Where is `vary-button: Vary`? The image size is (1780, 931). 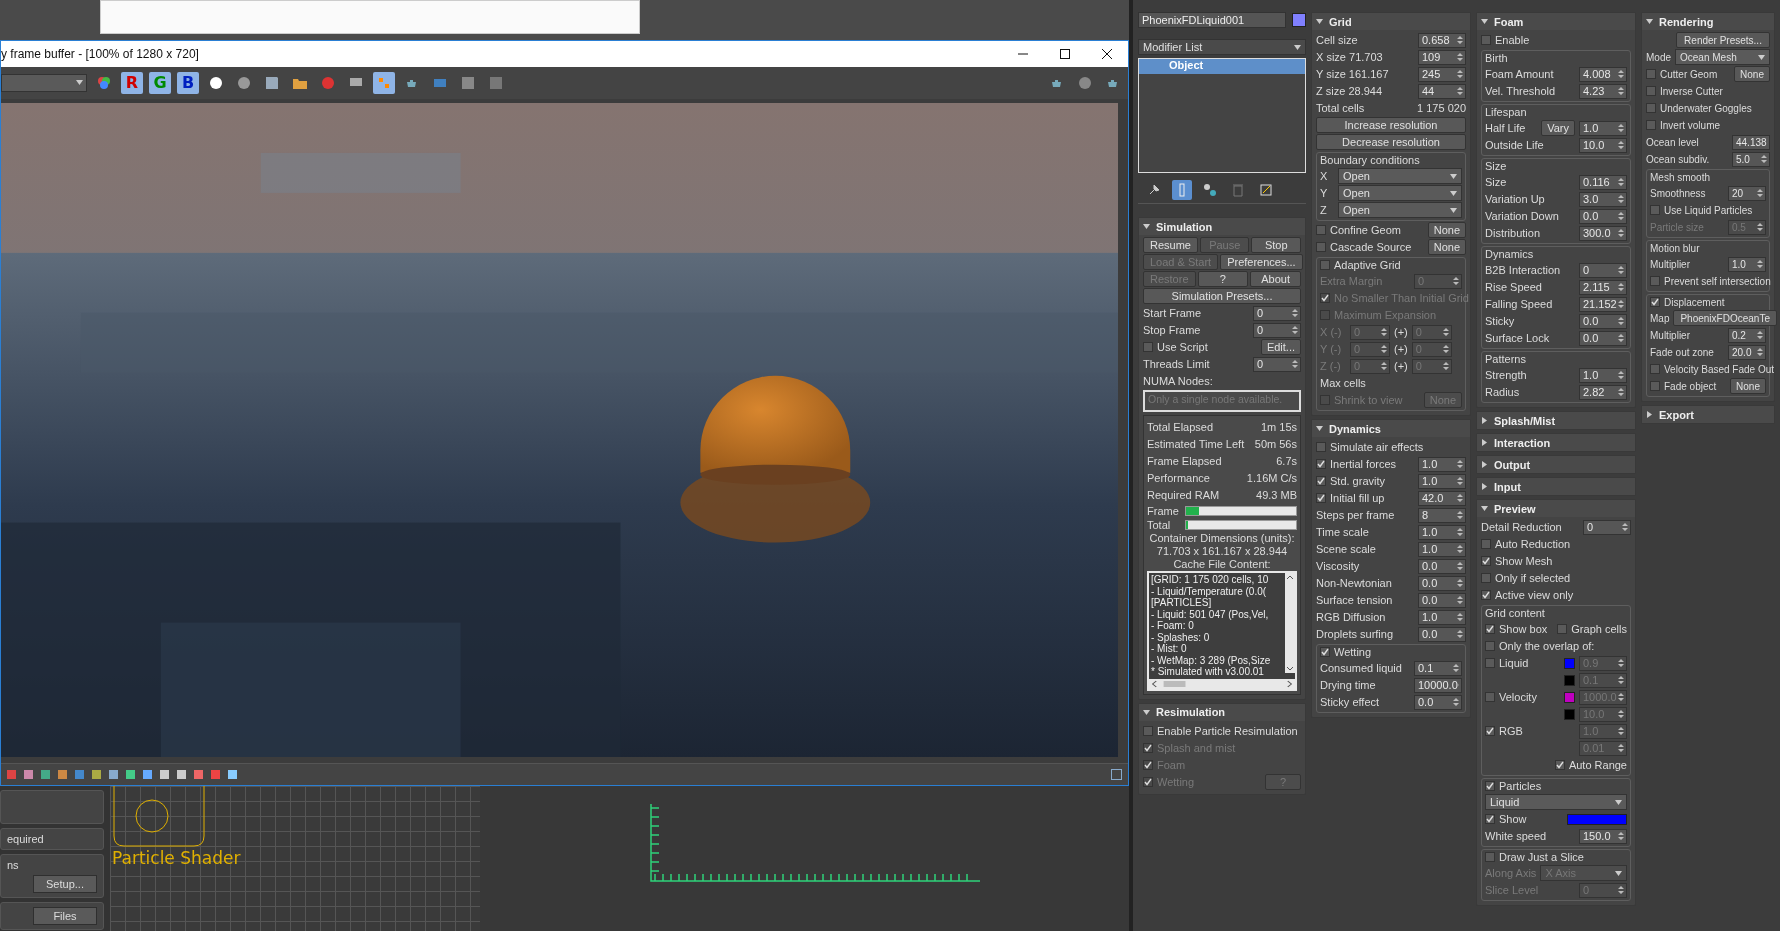 vary-button: Vary is located at coordinates (1558, 128).